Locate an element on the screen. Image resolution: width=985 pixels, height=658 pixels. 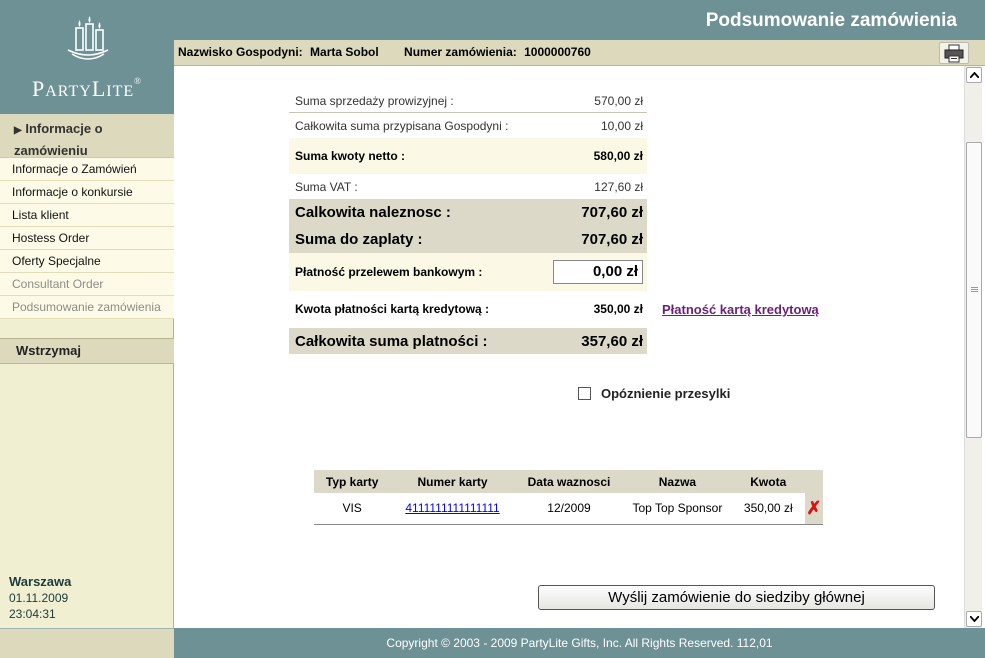
sidebar-item-client-list: Lista klient is located at coordinates (87, 215).